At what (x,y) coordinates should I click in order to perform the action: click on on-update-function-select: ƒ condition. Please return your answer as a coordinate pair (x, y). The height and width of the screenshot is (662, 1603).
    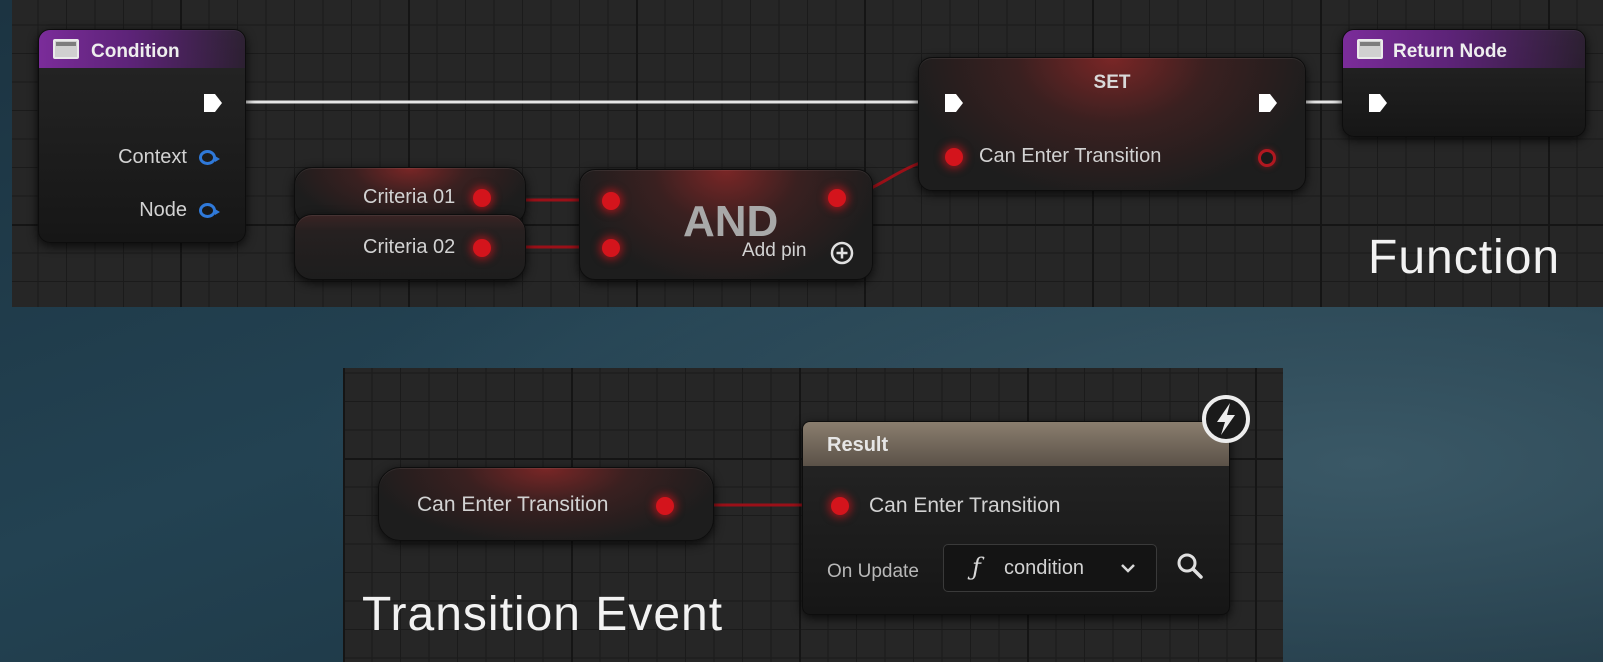
    Looking at the image, I should click on (1050, 568).